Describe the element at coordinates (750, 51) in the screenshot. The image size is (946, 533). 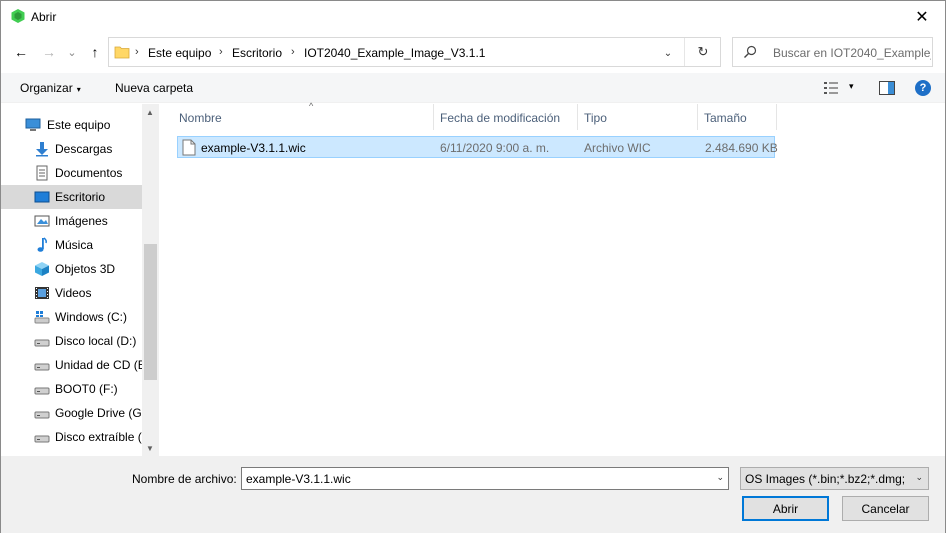
I see `search-icon` at that location.